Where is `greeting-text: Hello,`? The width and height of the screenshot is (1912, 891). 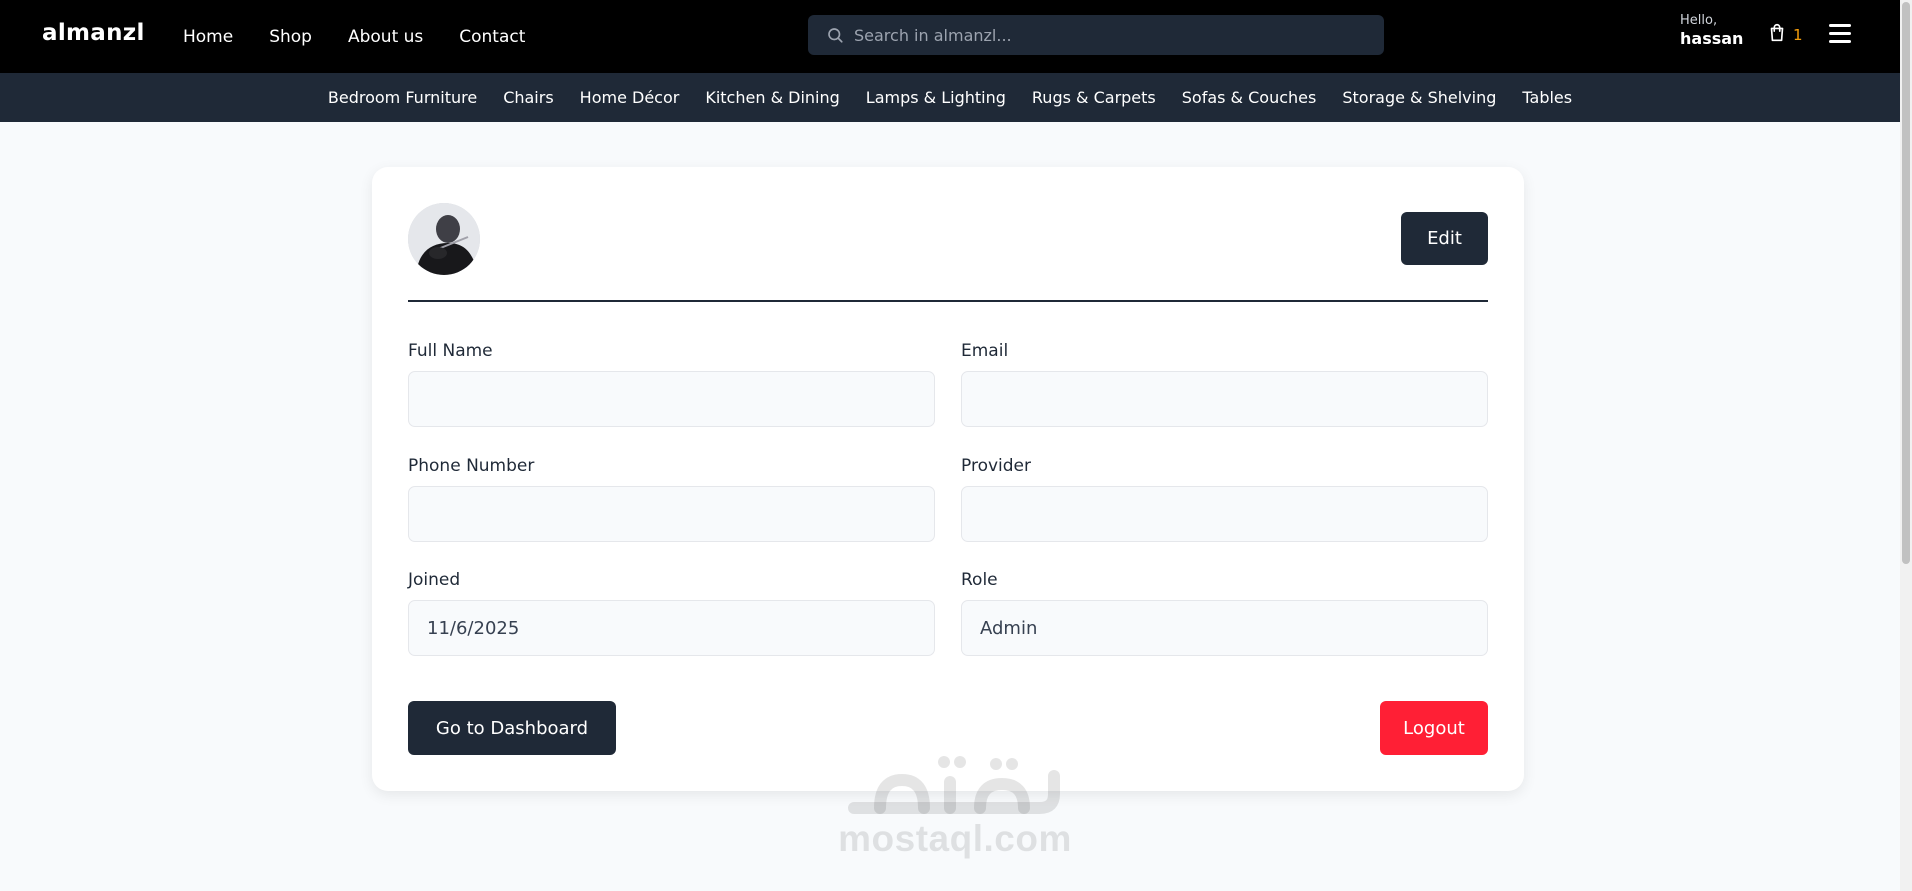
greeting-text: Hello, is located at coordinates (1699, 20).